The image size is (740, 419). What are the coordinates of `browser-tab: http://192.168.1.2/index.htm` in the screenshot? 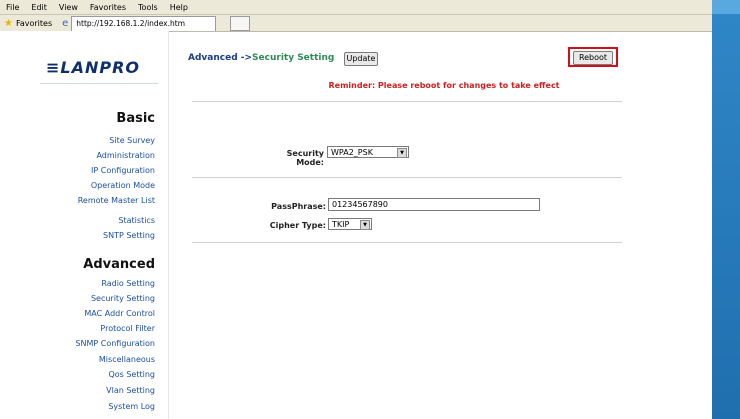 It's located at (143, 23).